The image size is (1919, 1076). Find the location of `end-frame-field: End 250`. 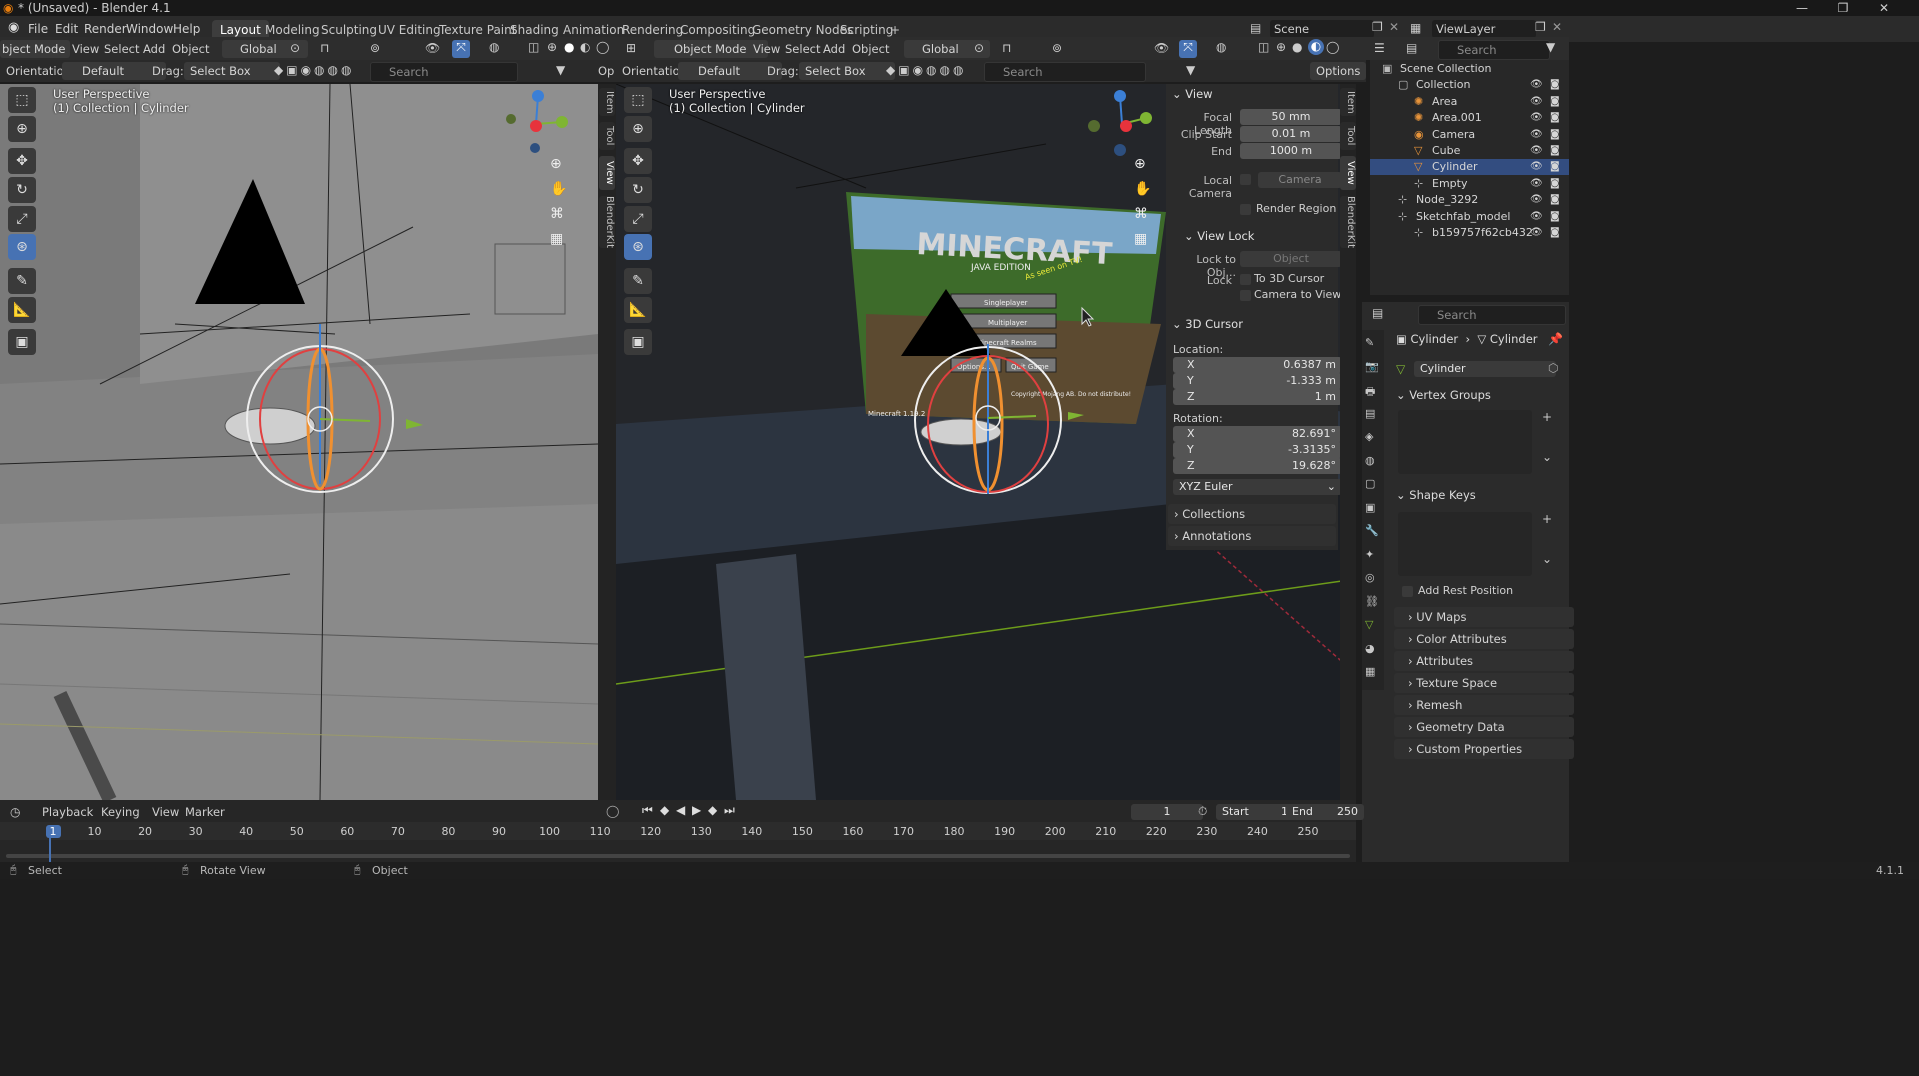

end-frame-field: End 250 is located at coordinates (1325, 812).